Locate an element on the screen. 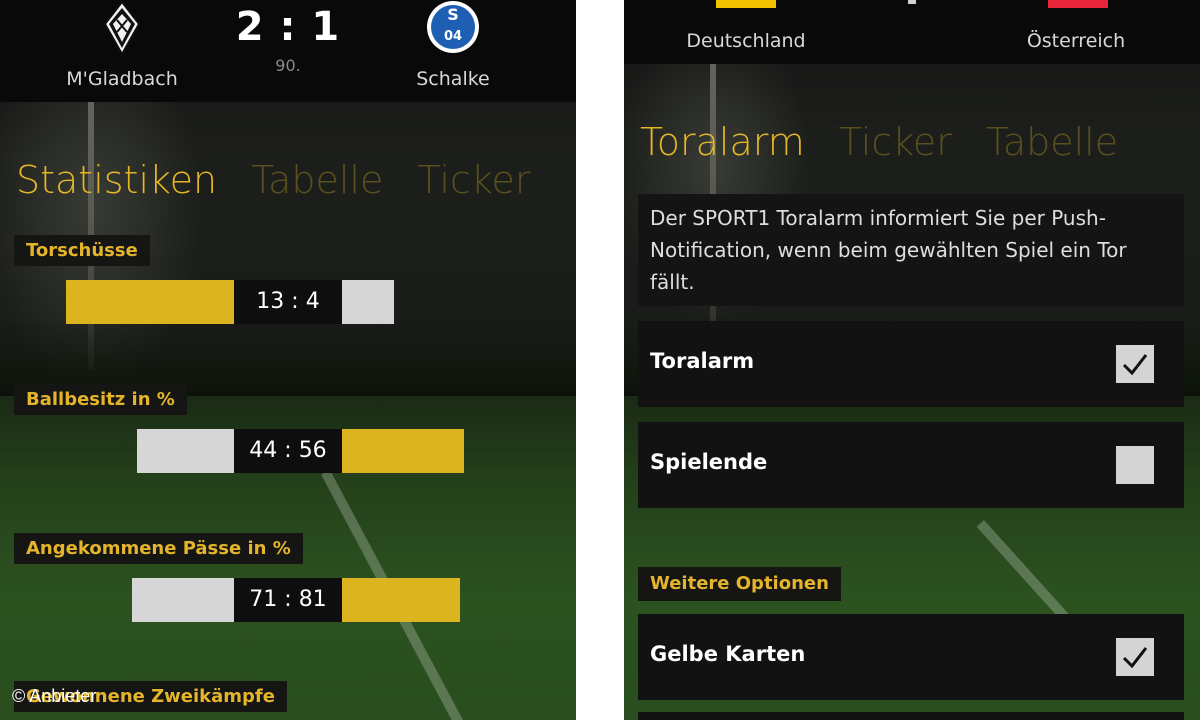  schalke-crest-number: 04 is located at coordinates (453, 36).